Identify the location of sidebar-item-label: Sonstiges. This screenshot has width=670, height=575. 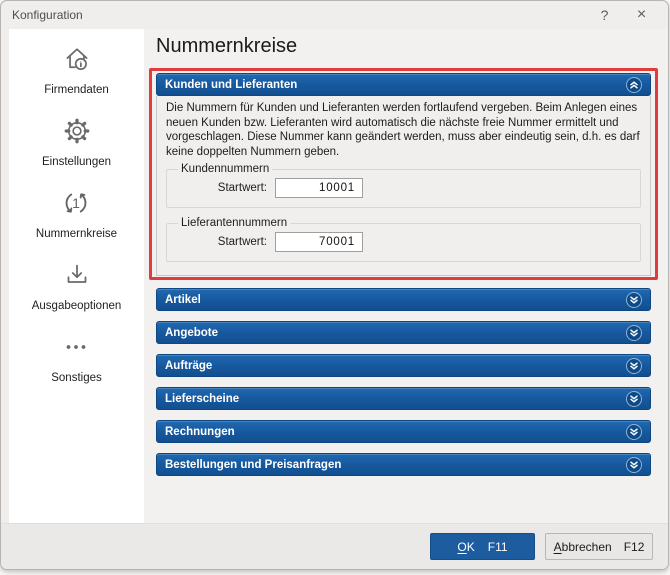
(76, 378).